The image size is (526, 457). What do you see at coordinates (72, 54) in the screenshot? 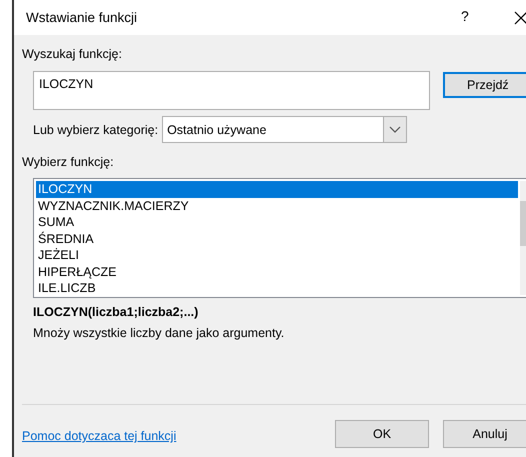
I see `search-label: Wyszukaj funkcję:` at bounding box center [72, 54].